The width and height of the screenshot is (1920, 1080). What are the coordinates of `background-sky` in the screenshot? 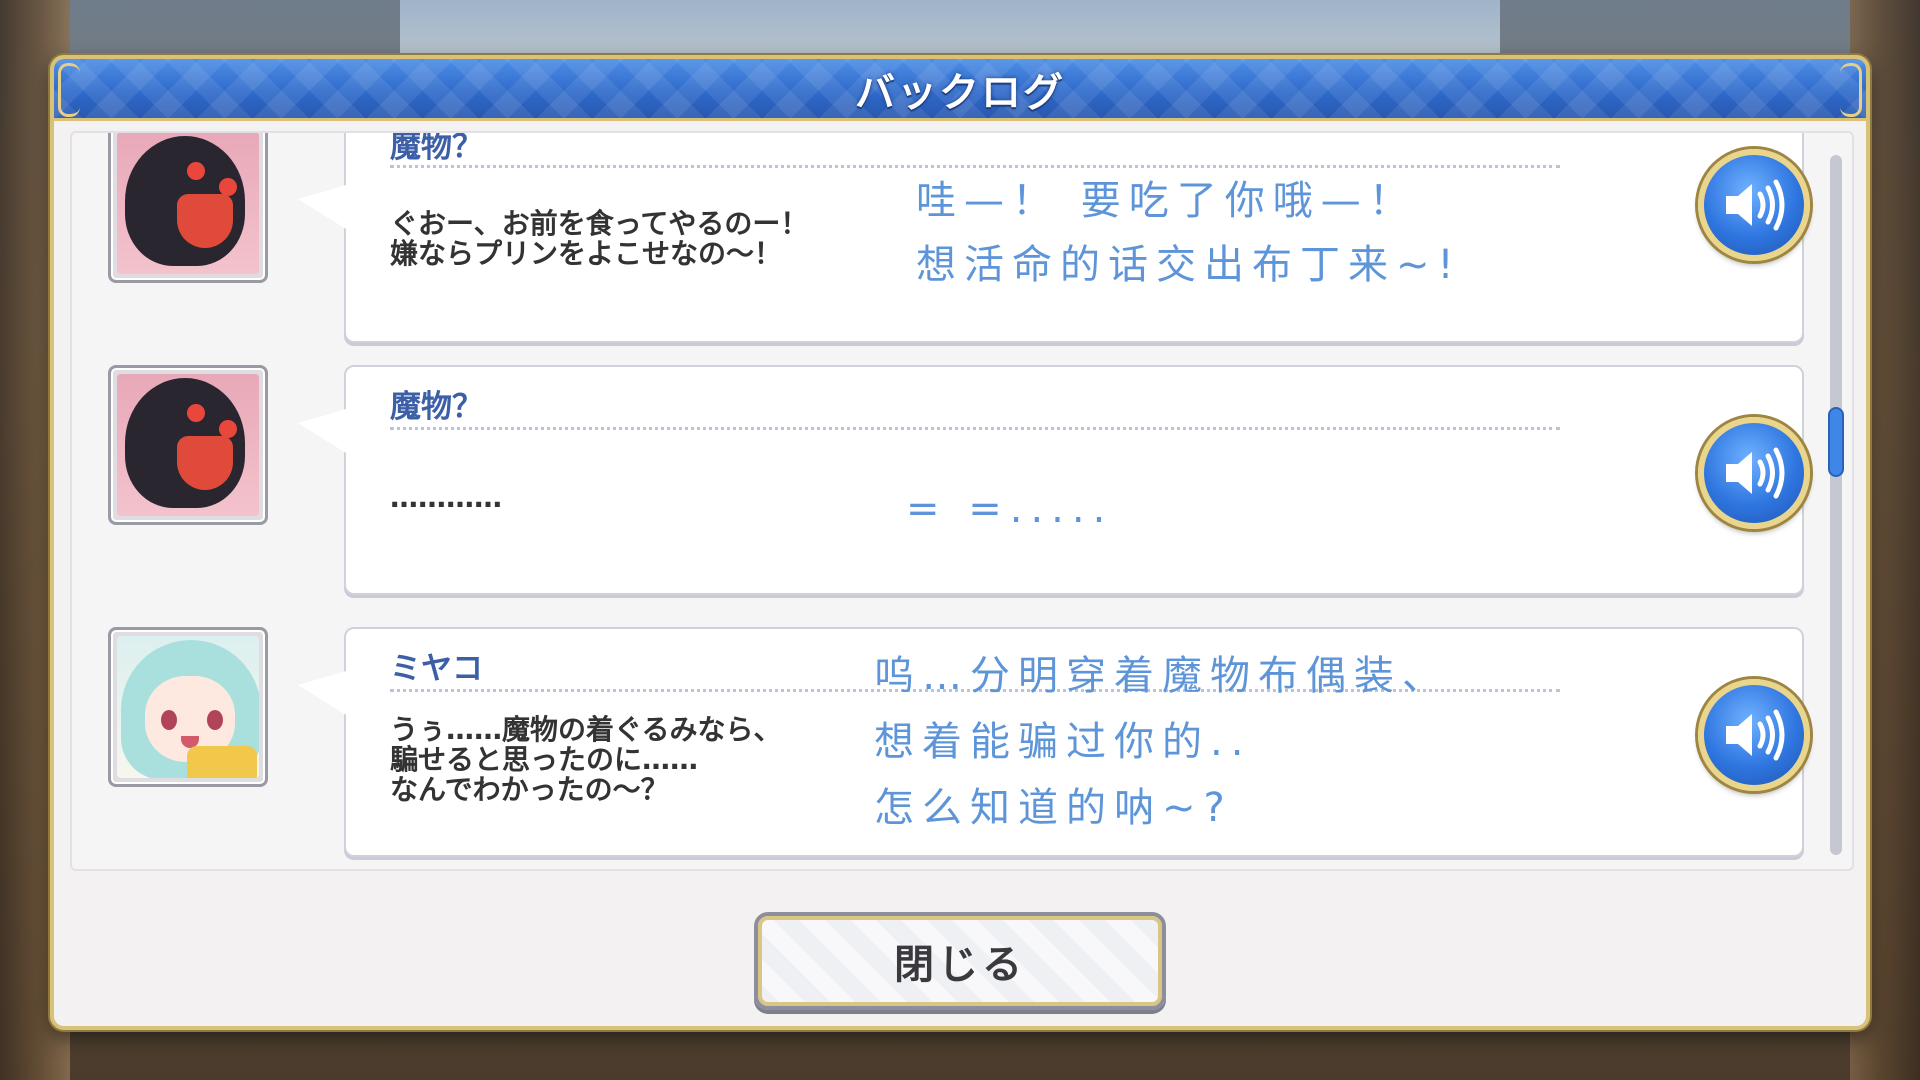 It's located at (950, 30).